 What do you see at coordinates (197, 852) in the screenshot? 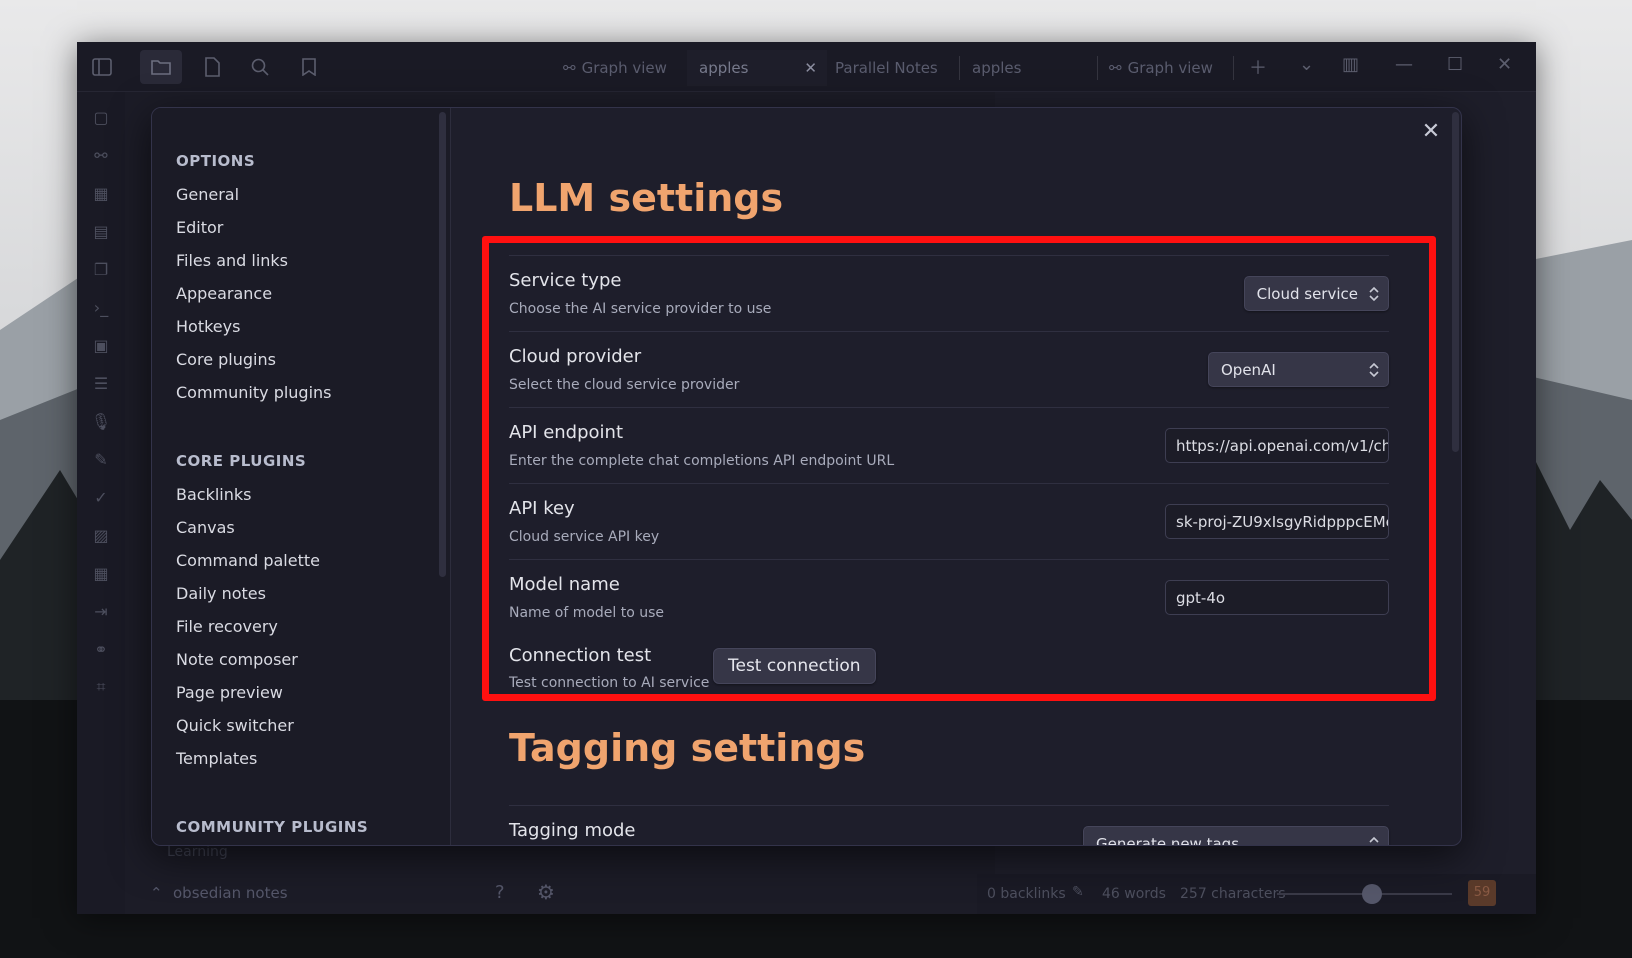
I see `folder-learning: Learning` at bounding box center [197, 852].